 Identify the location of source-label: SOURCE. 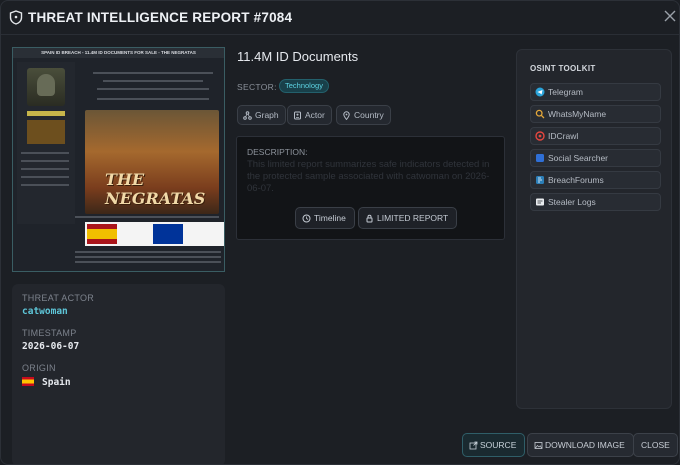
(498, 445).